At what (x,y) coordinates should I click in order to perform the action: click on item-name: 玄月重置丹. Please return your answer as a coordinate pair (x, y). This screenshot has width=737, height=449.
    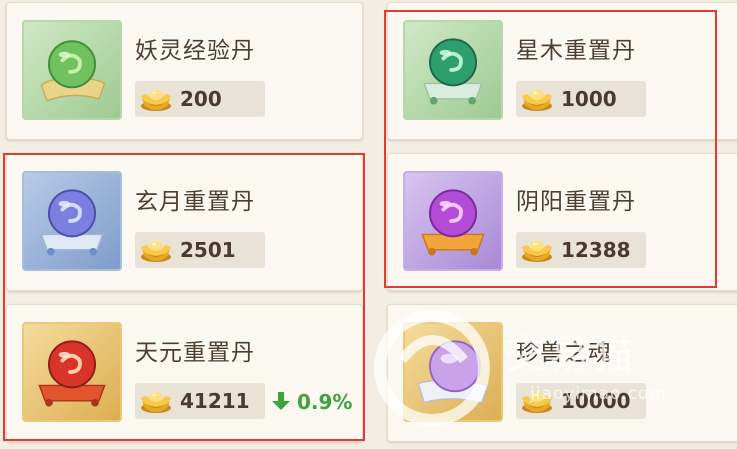
    Looking at the image, I should click on (195, 202).